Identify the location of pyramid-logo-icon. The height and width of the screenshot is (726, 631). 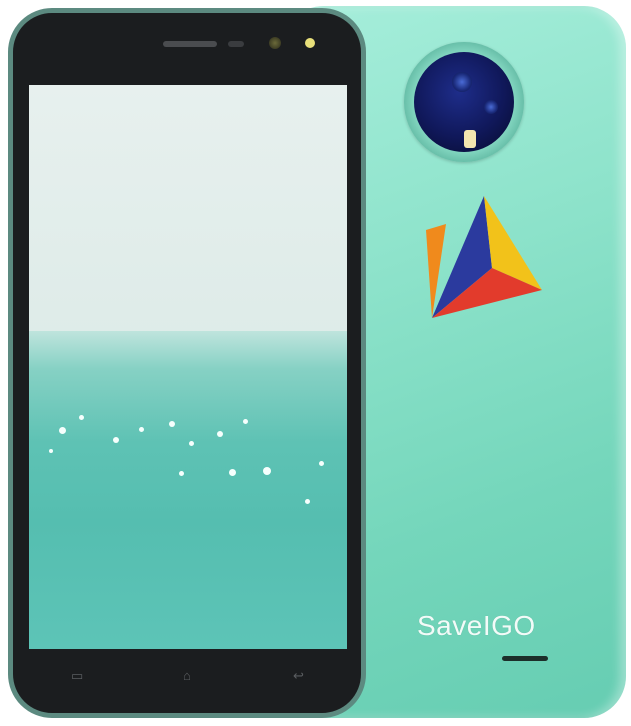
(484, 257).